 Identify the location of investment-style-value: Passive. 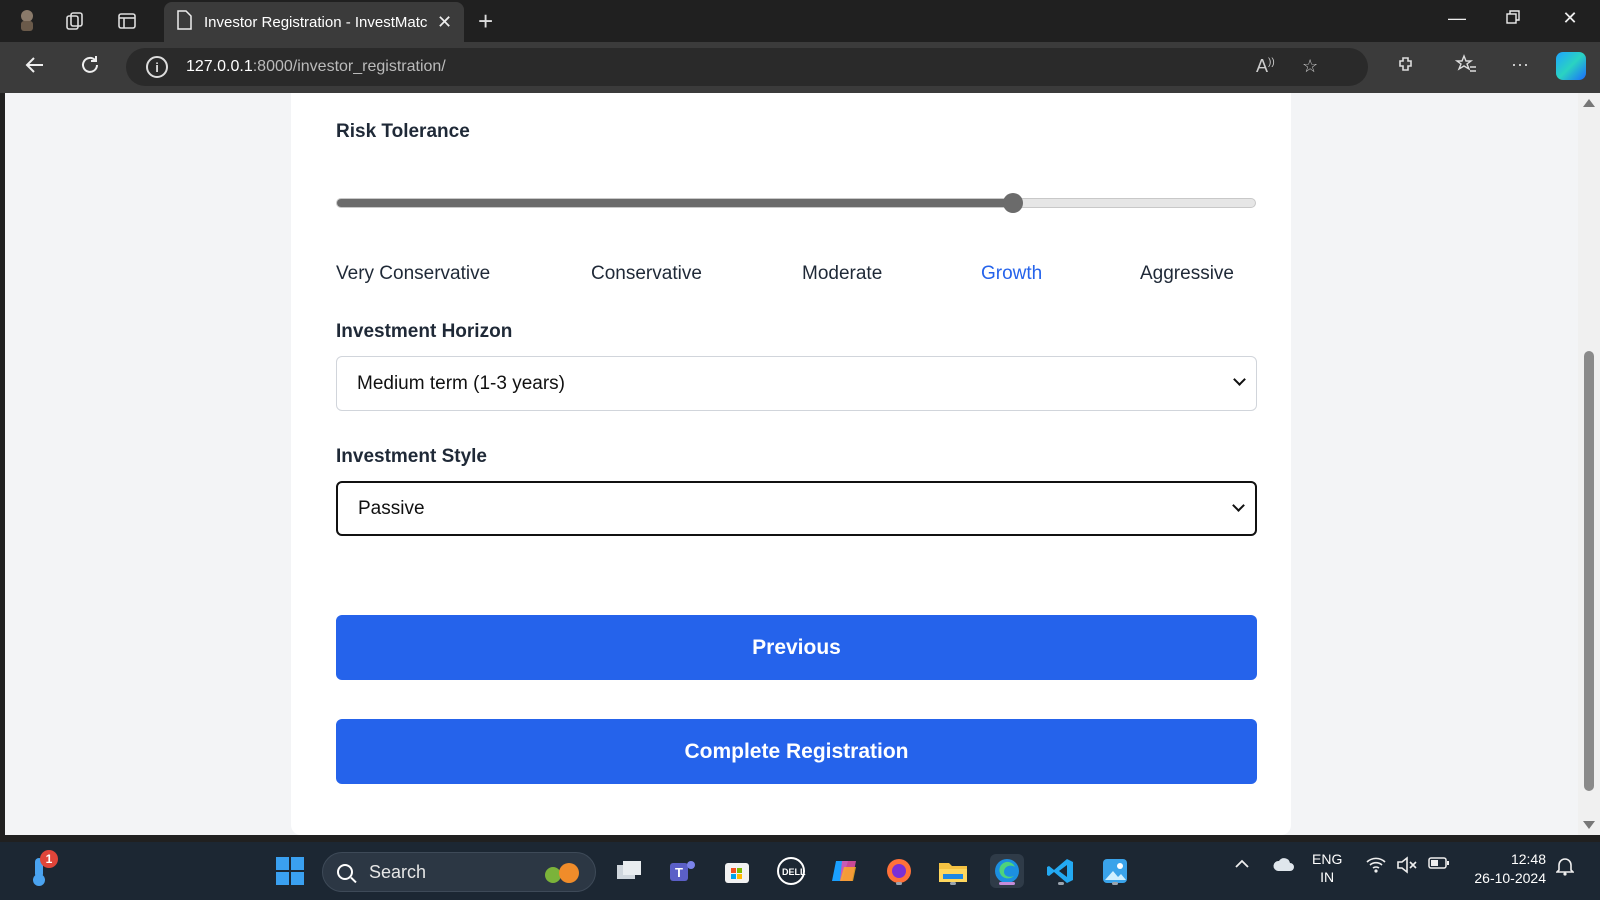
(391, 508).